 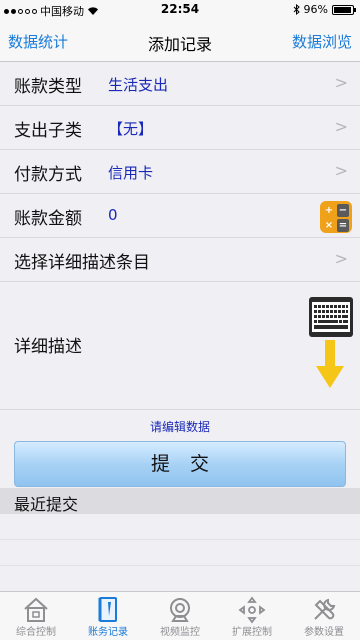 What do you see at coordinates (344, 9) in the screenshot?
I see `battery-icon` at bounding box center [344, 9].